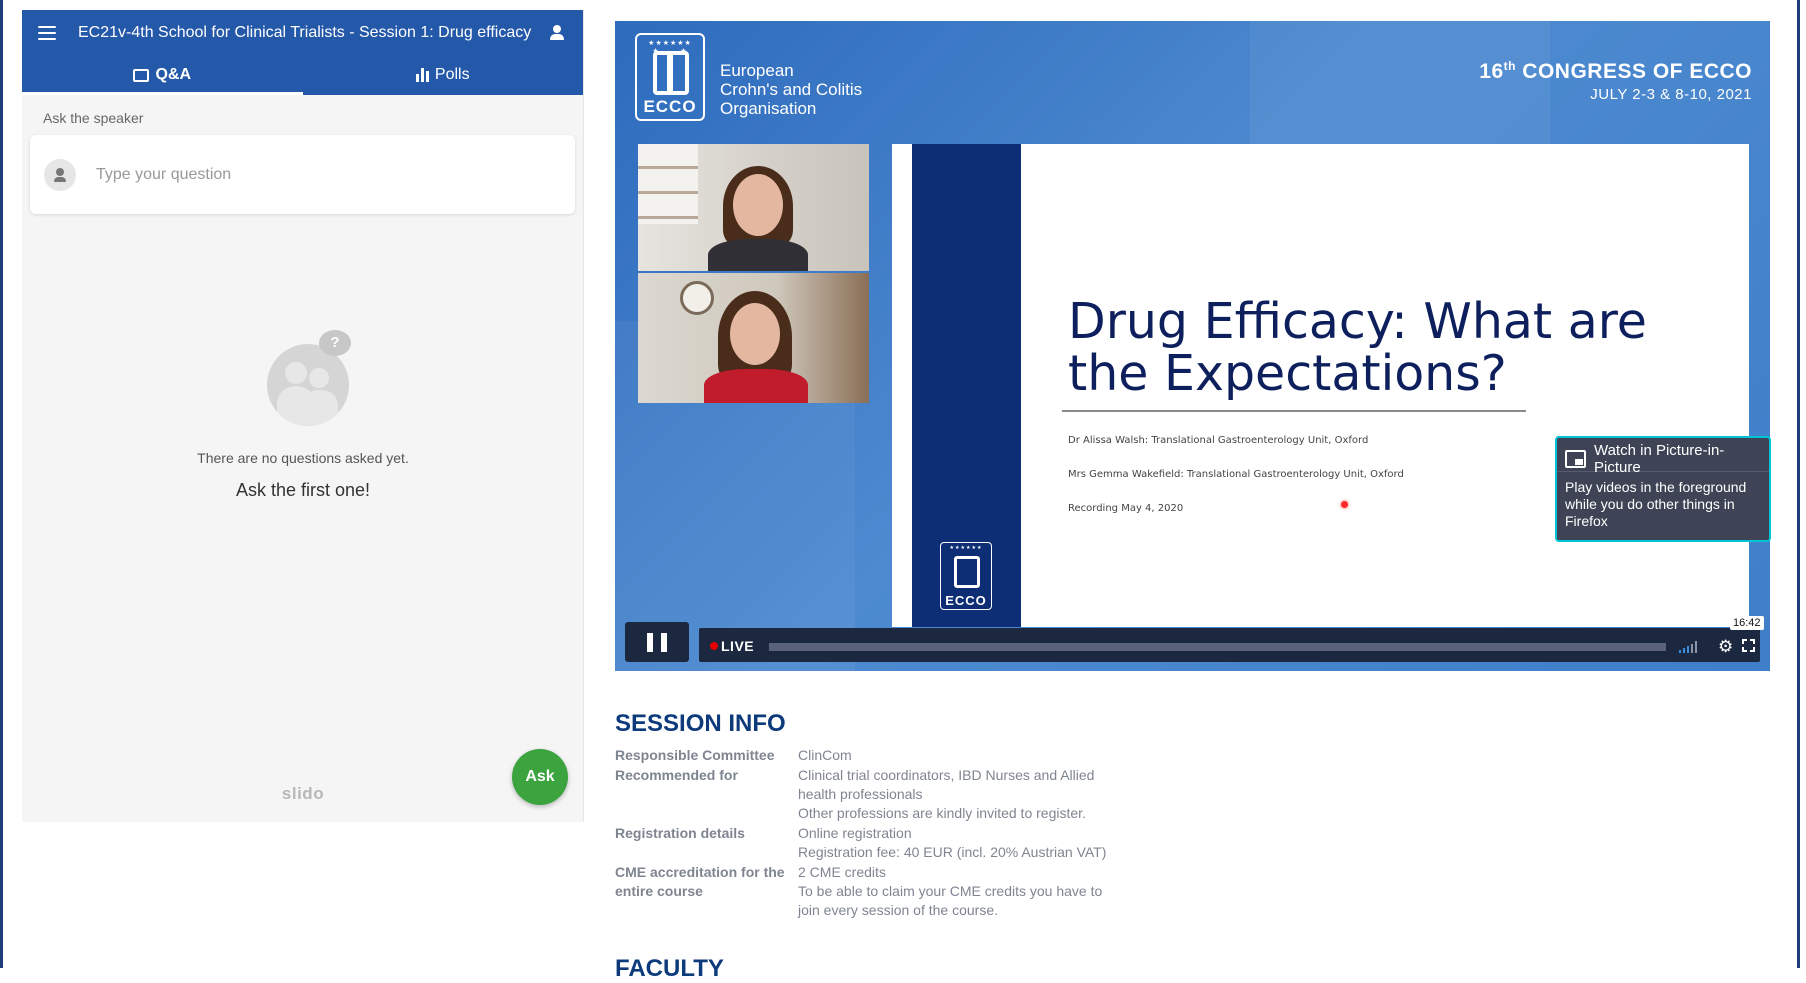  What do you see at coordinates (303, 490) in the screenshot?
I see `empty-state-cta: Ask the first one!` at bounding box center [303, 490].